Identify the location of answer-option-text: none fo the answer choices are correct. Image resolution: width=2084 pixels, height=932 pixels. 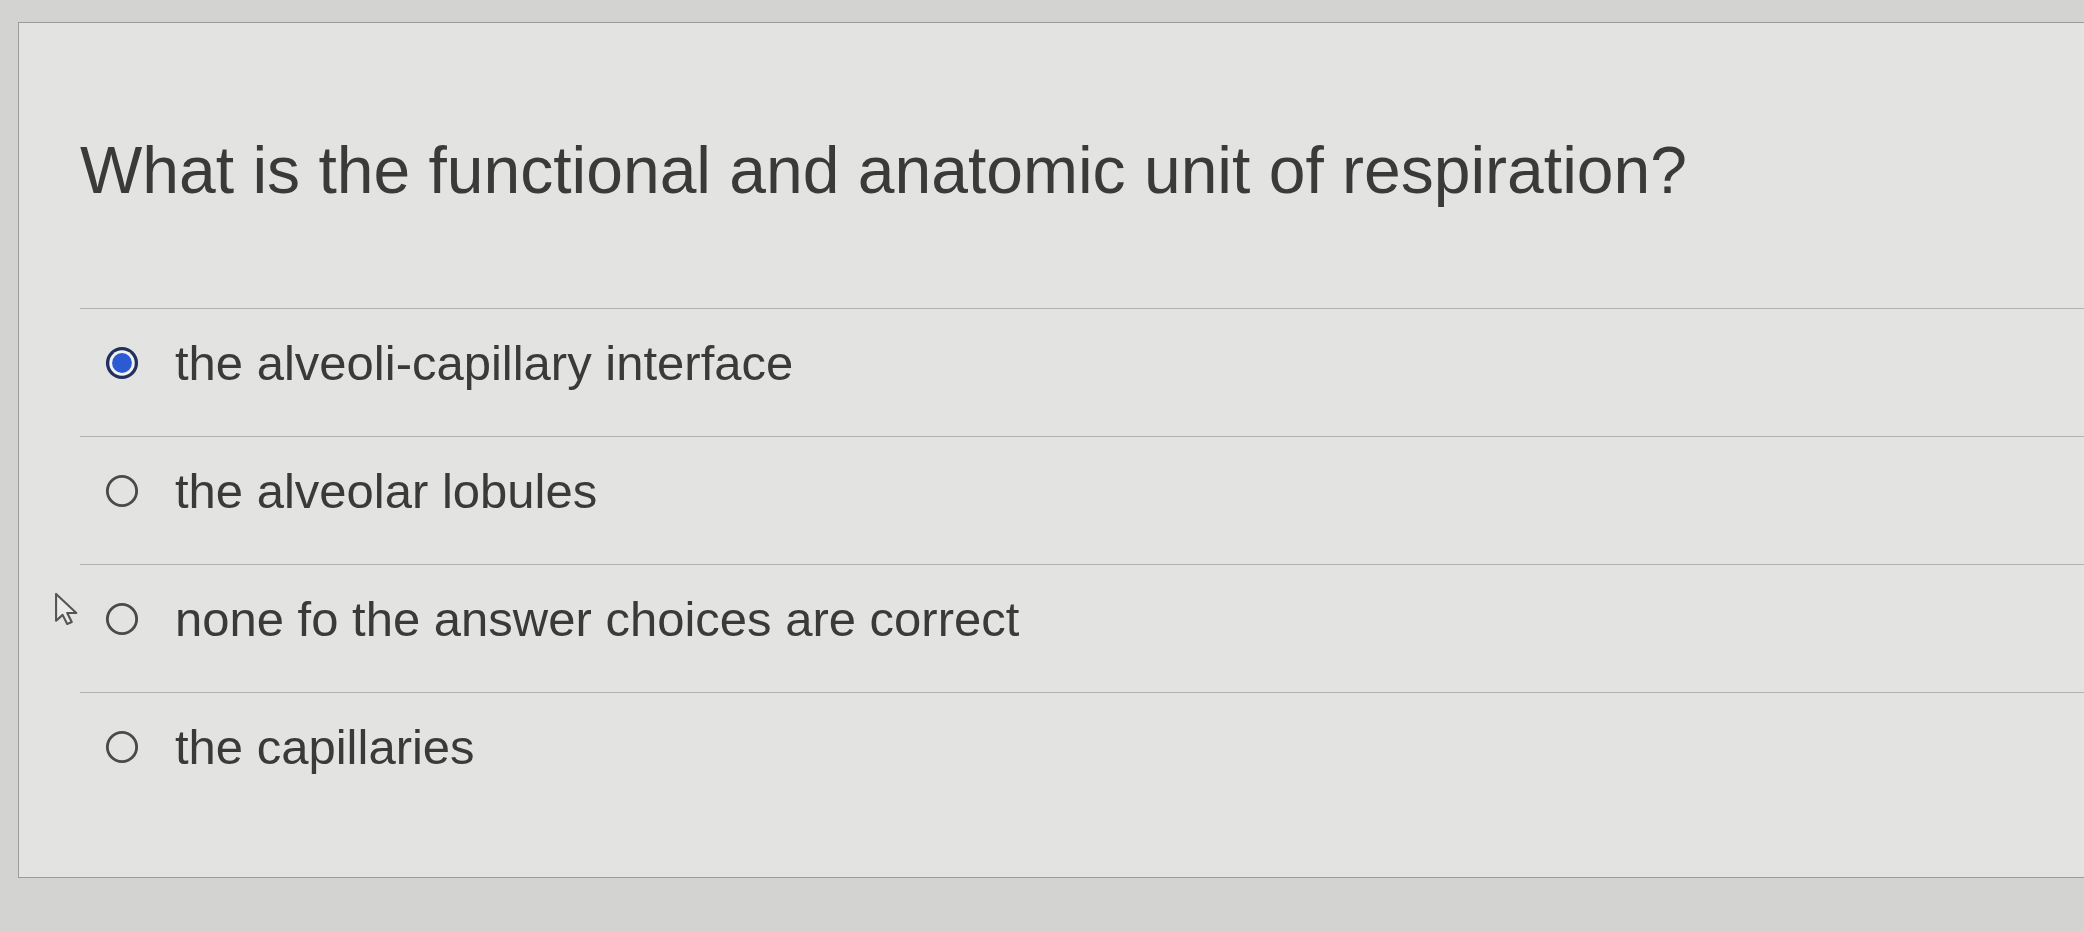
(597, 619).